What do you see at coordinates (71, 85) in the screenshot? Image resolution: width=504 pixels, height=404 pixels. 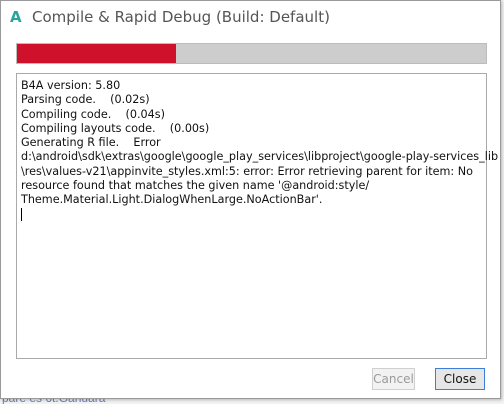 I see `log-line: B4A version: 5.80` at bounding box center [71, 85].